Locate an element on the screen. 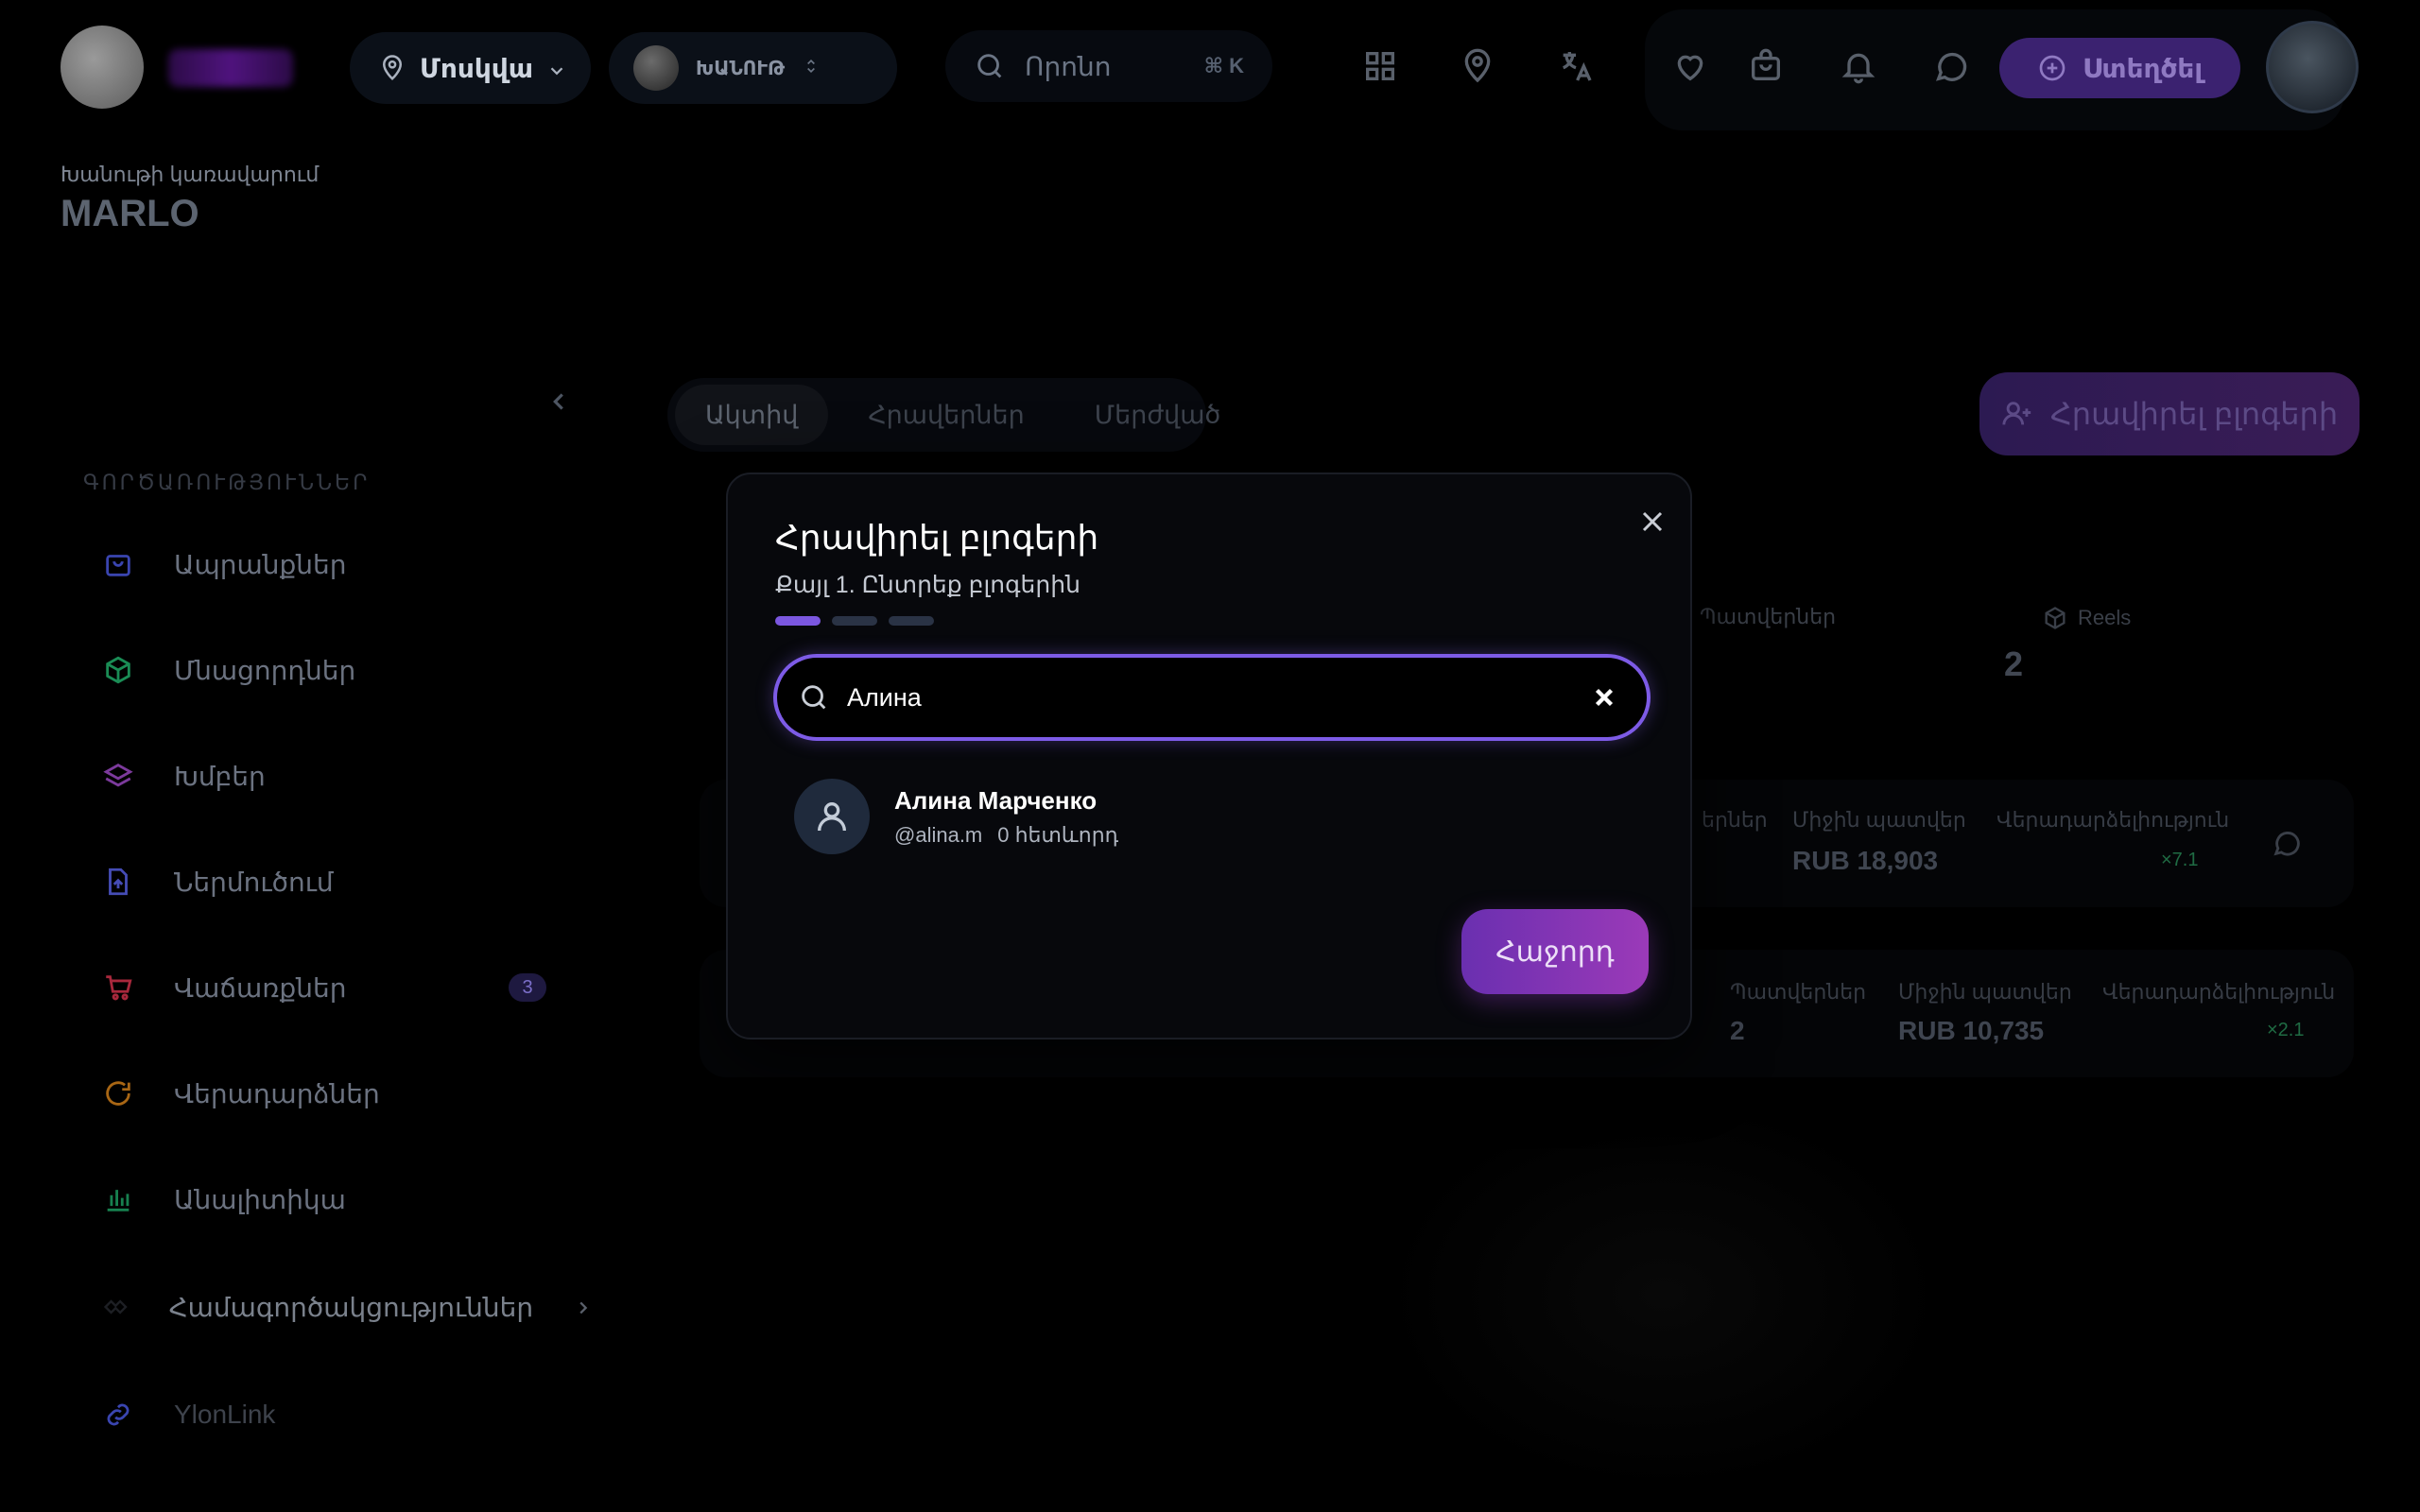  shop-label: ԽԱՆՈՒԹ is located at coordinates (741, 68).